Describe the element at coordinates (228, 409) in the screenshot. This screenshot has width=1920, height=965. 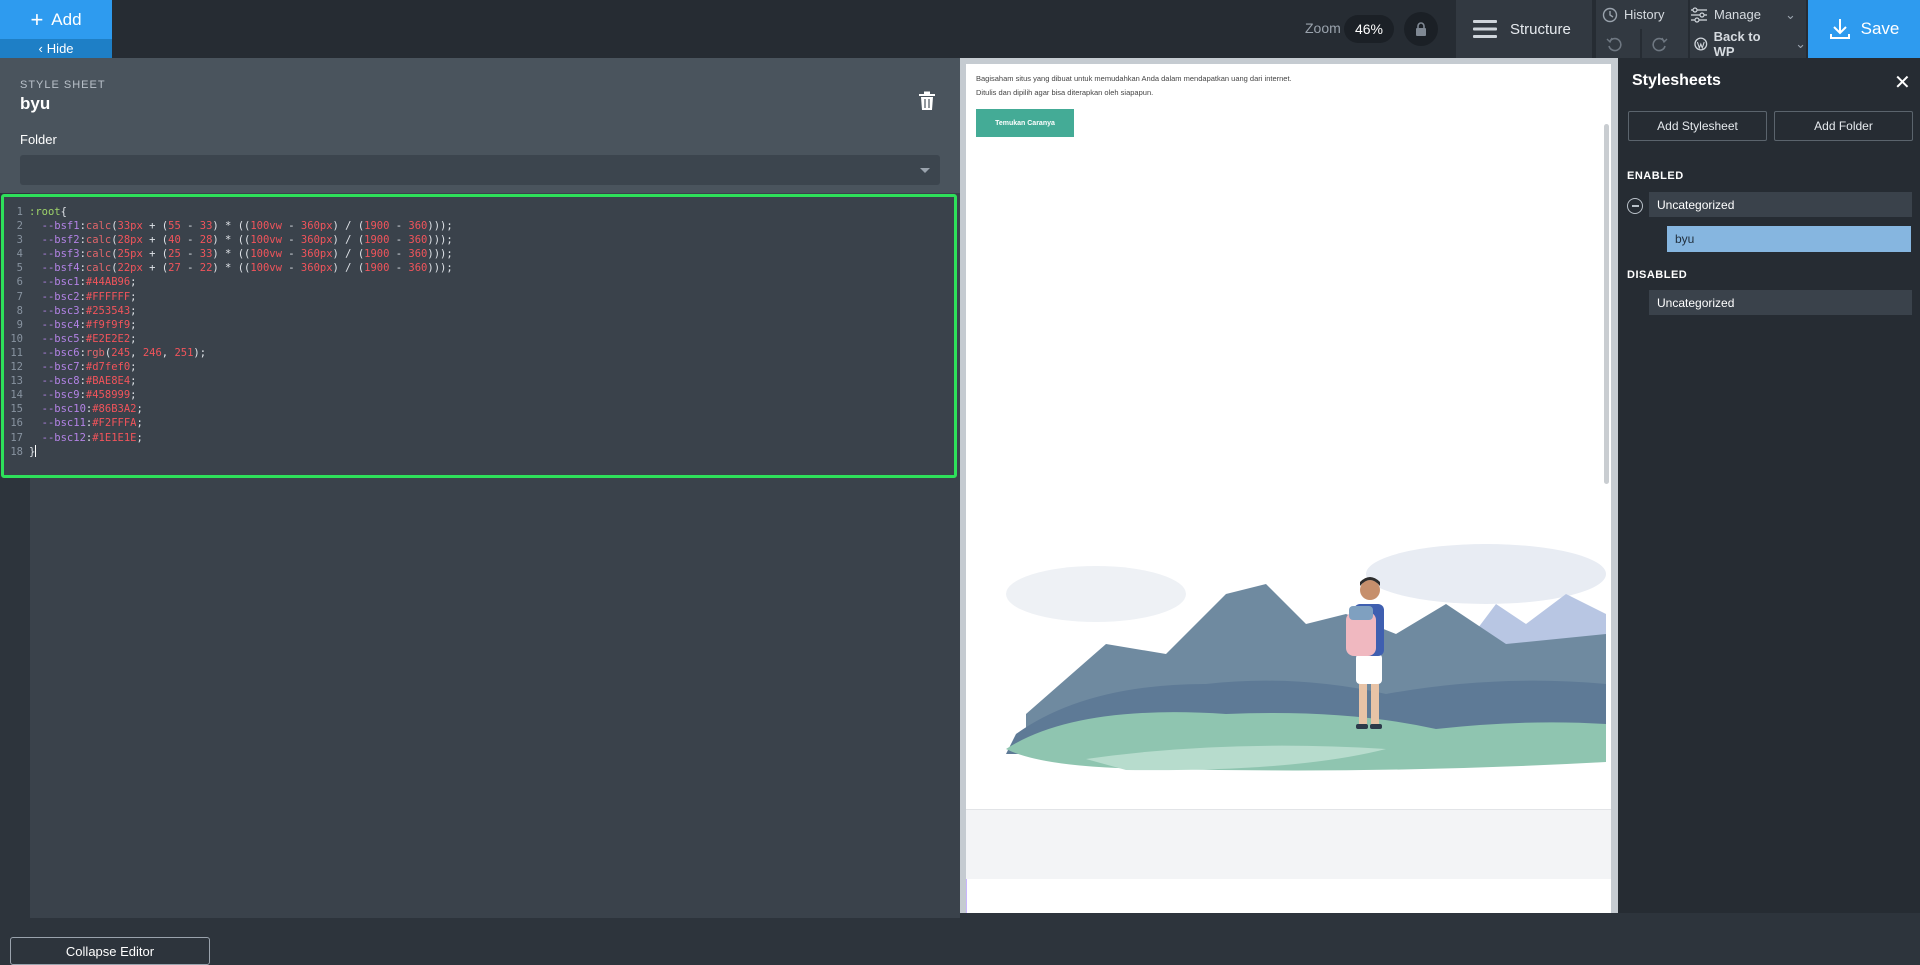
I see `code-line: 15 --bsc10: #86B3A2;` at that location.